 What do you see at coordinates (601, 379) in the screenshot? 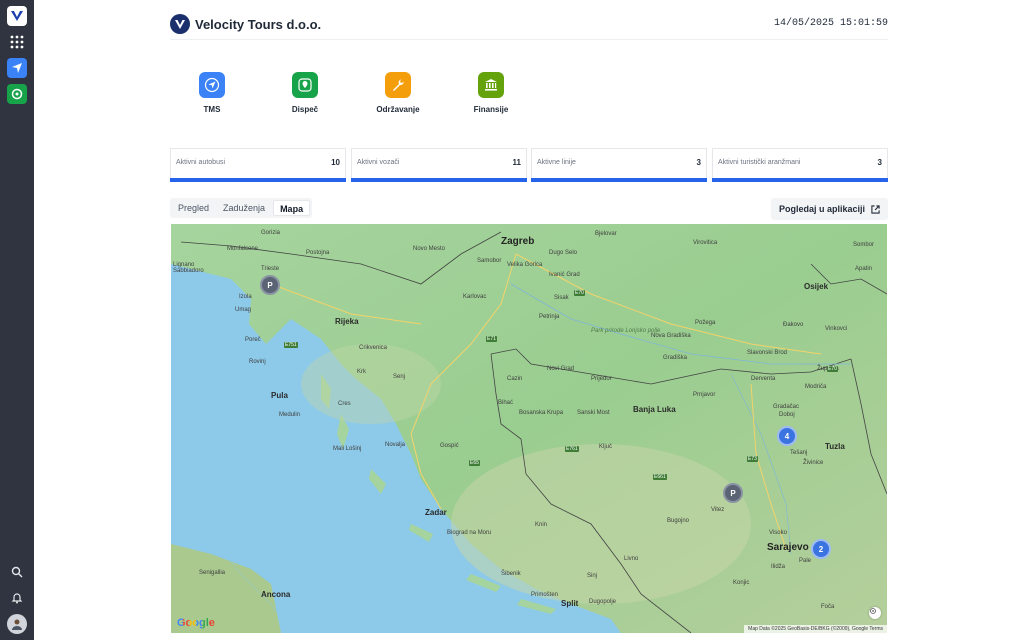
I see `city-label: Prijedor` at bounding box center [601, 379].